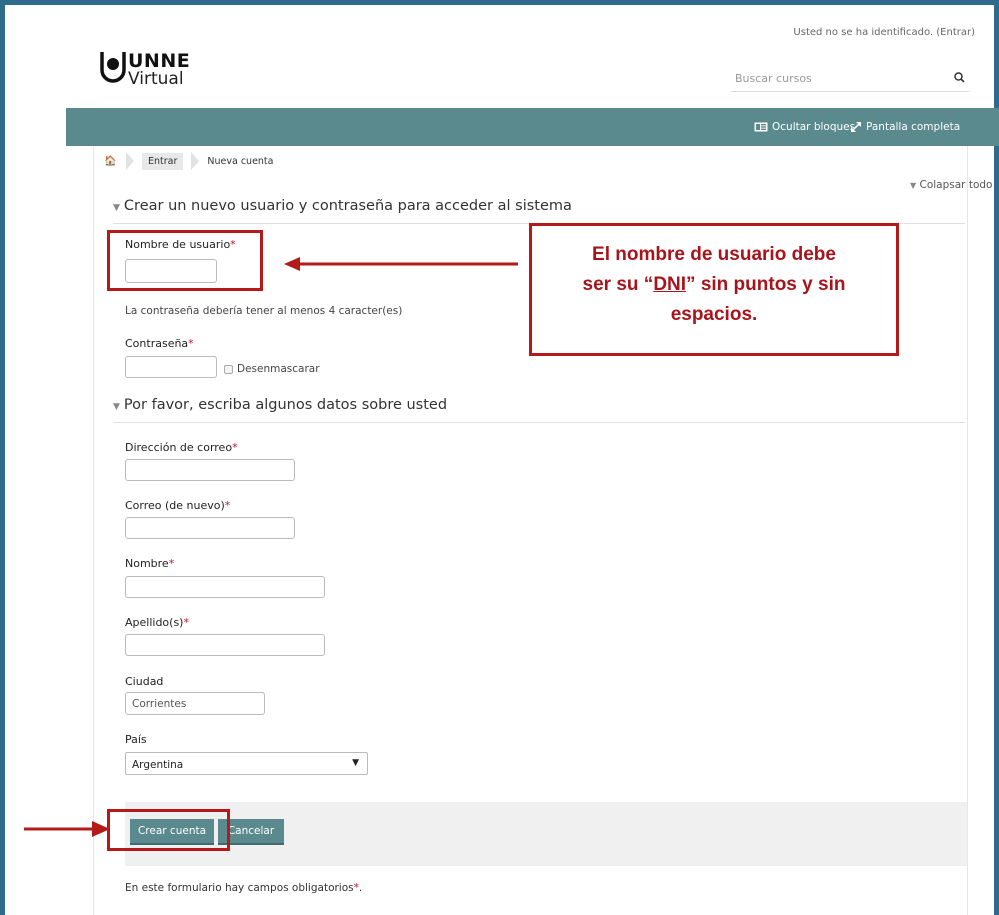  I want to click on search-input: Buscar cursos, so click(773, 78).